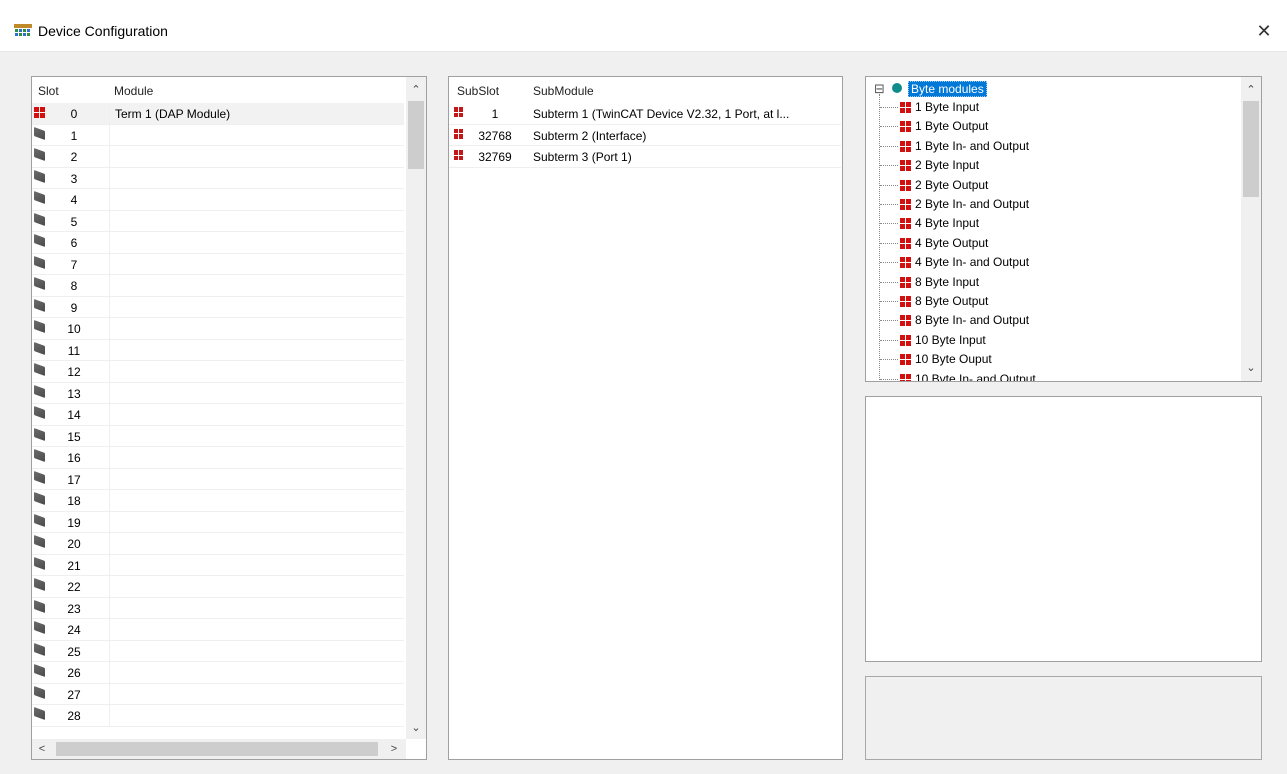  I want to click on table-row: 11, so click(218, 350).